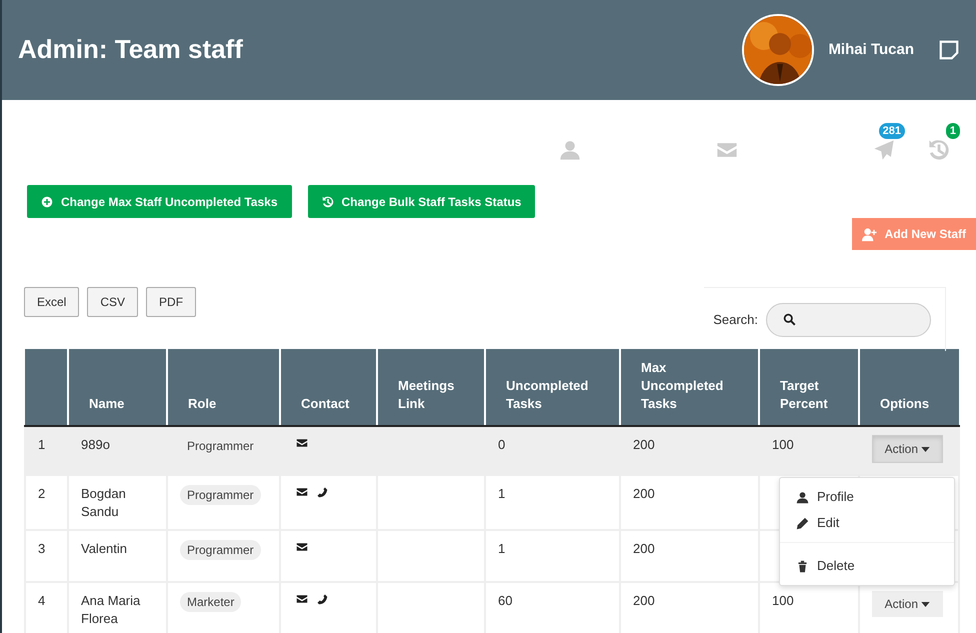 This screenshot has height=633, width=976. Describe the element at coordinates (211, 602) in the screenshot. I see `role-tag: Marketer` at that location.